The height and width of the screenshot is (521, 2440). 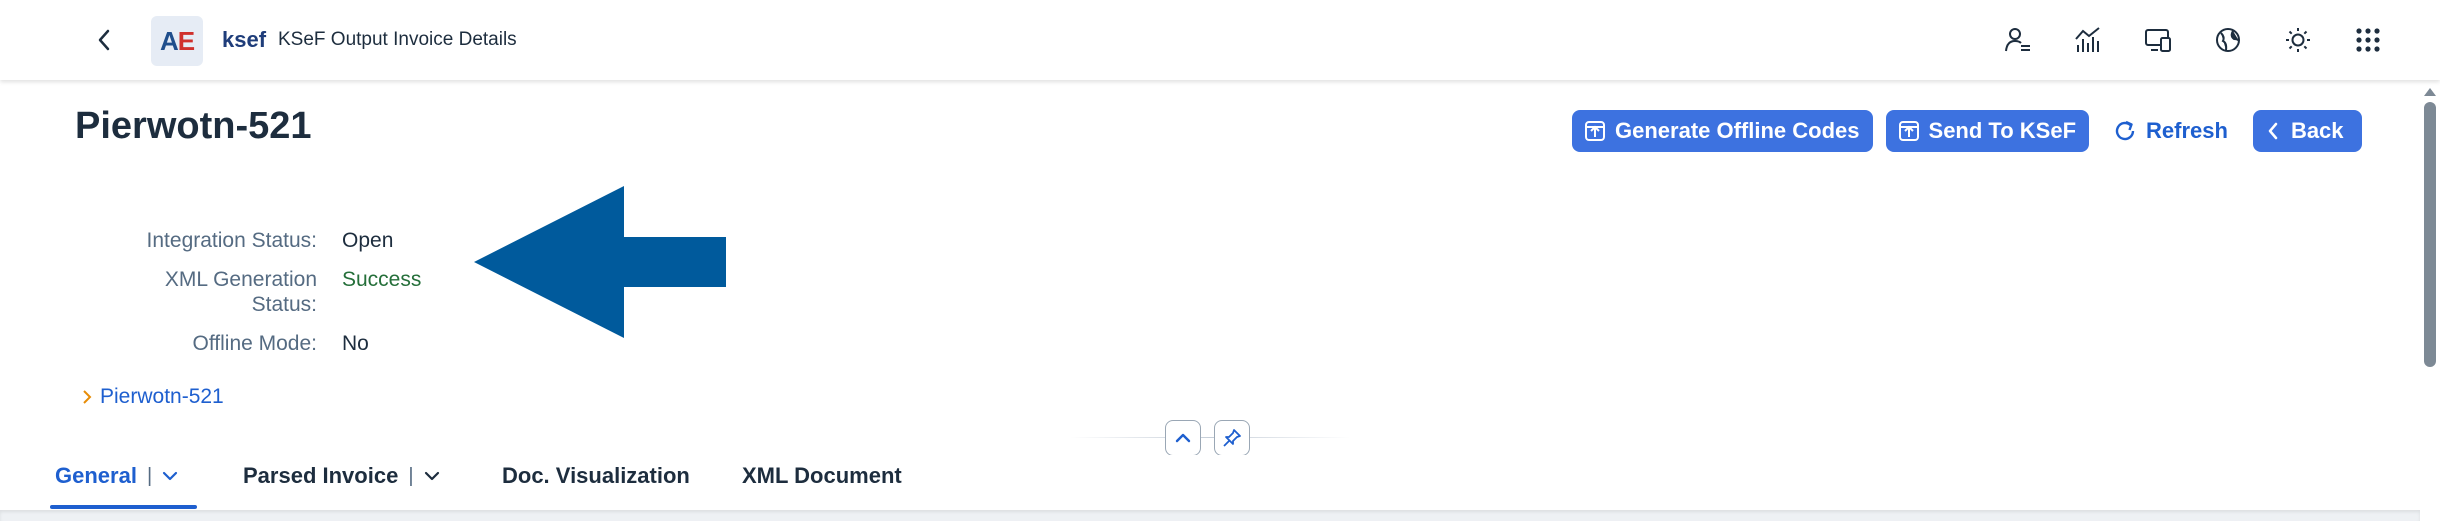 I want to click on tab-doc-visualization-label: Doc. Visualization, so click(x=596, y=475).